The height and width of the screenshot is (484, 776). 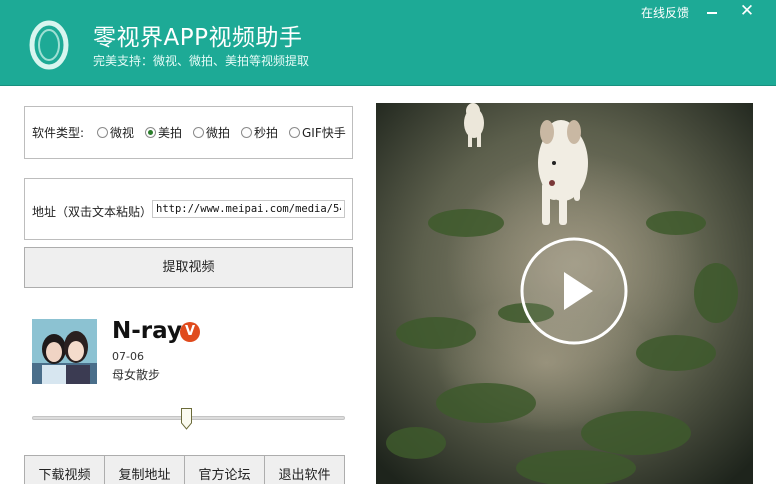 I want to click on radio-label: 秒拍, so click(x=266, y=133).